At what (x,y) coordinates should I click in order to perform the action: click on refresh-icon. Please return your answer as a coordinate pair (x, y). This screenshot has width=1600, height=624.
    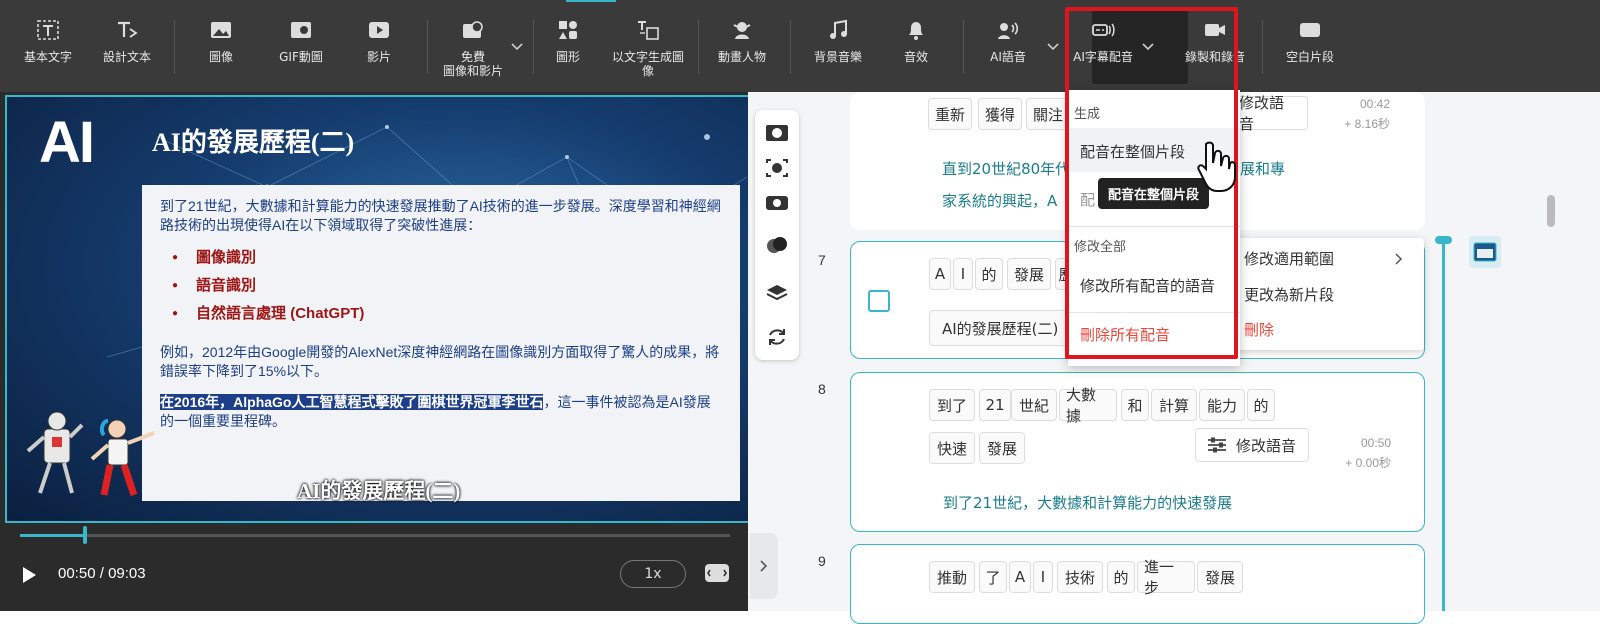
    Looking at the image, I should click on (777, 337).